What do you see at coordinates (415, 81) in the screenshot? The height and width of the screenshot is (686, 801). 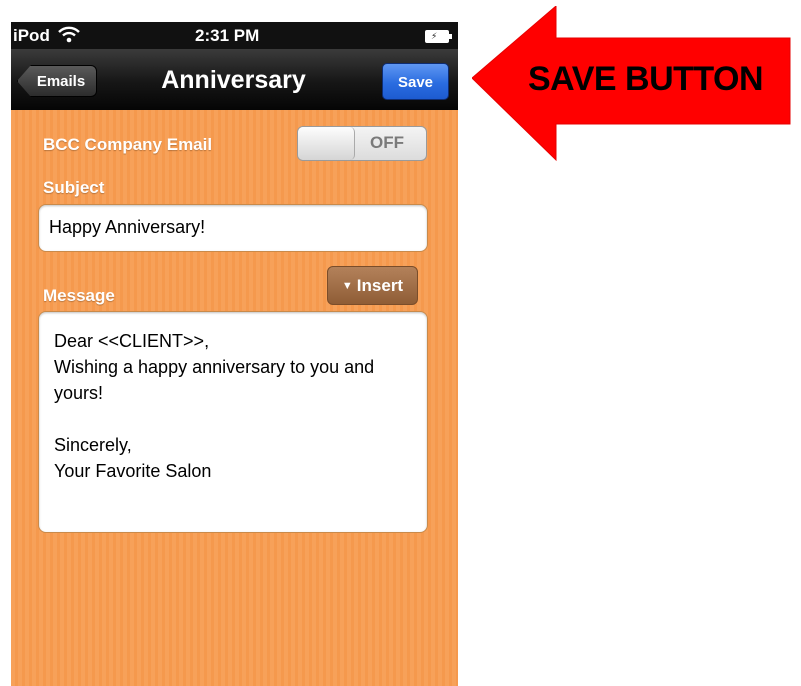 I see `save-button: Save` at bounding box center [415, 81].